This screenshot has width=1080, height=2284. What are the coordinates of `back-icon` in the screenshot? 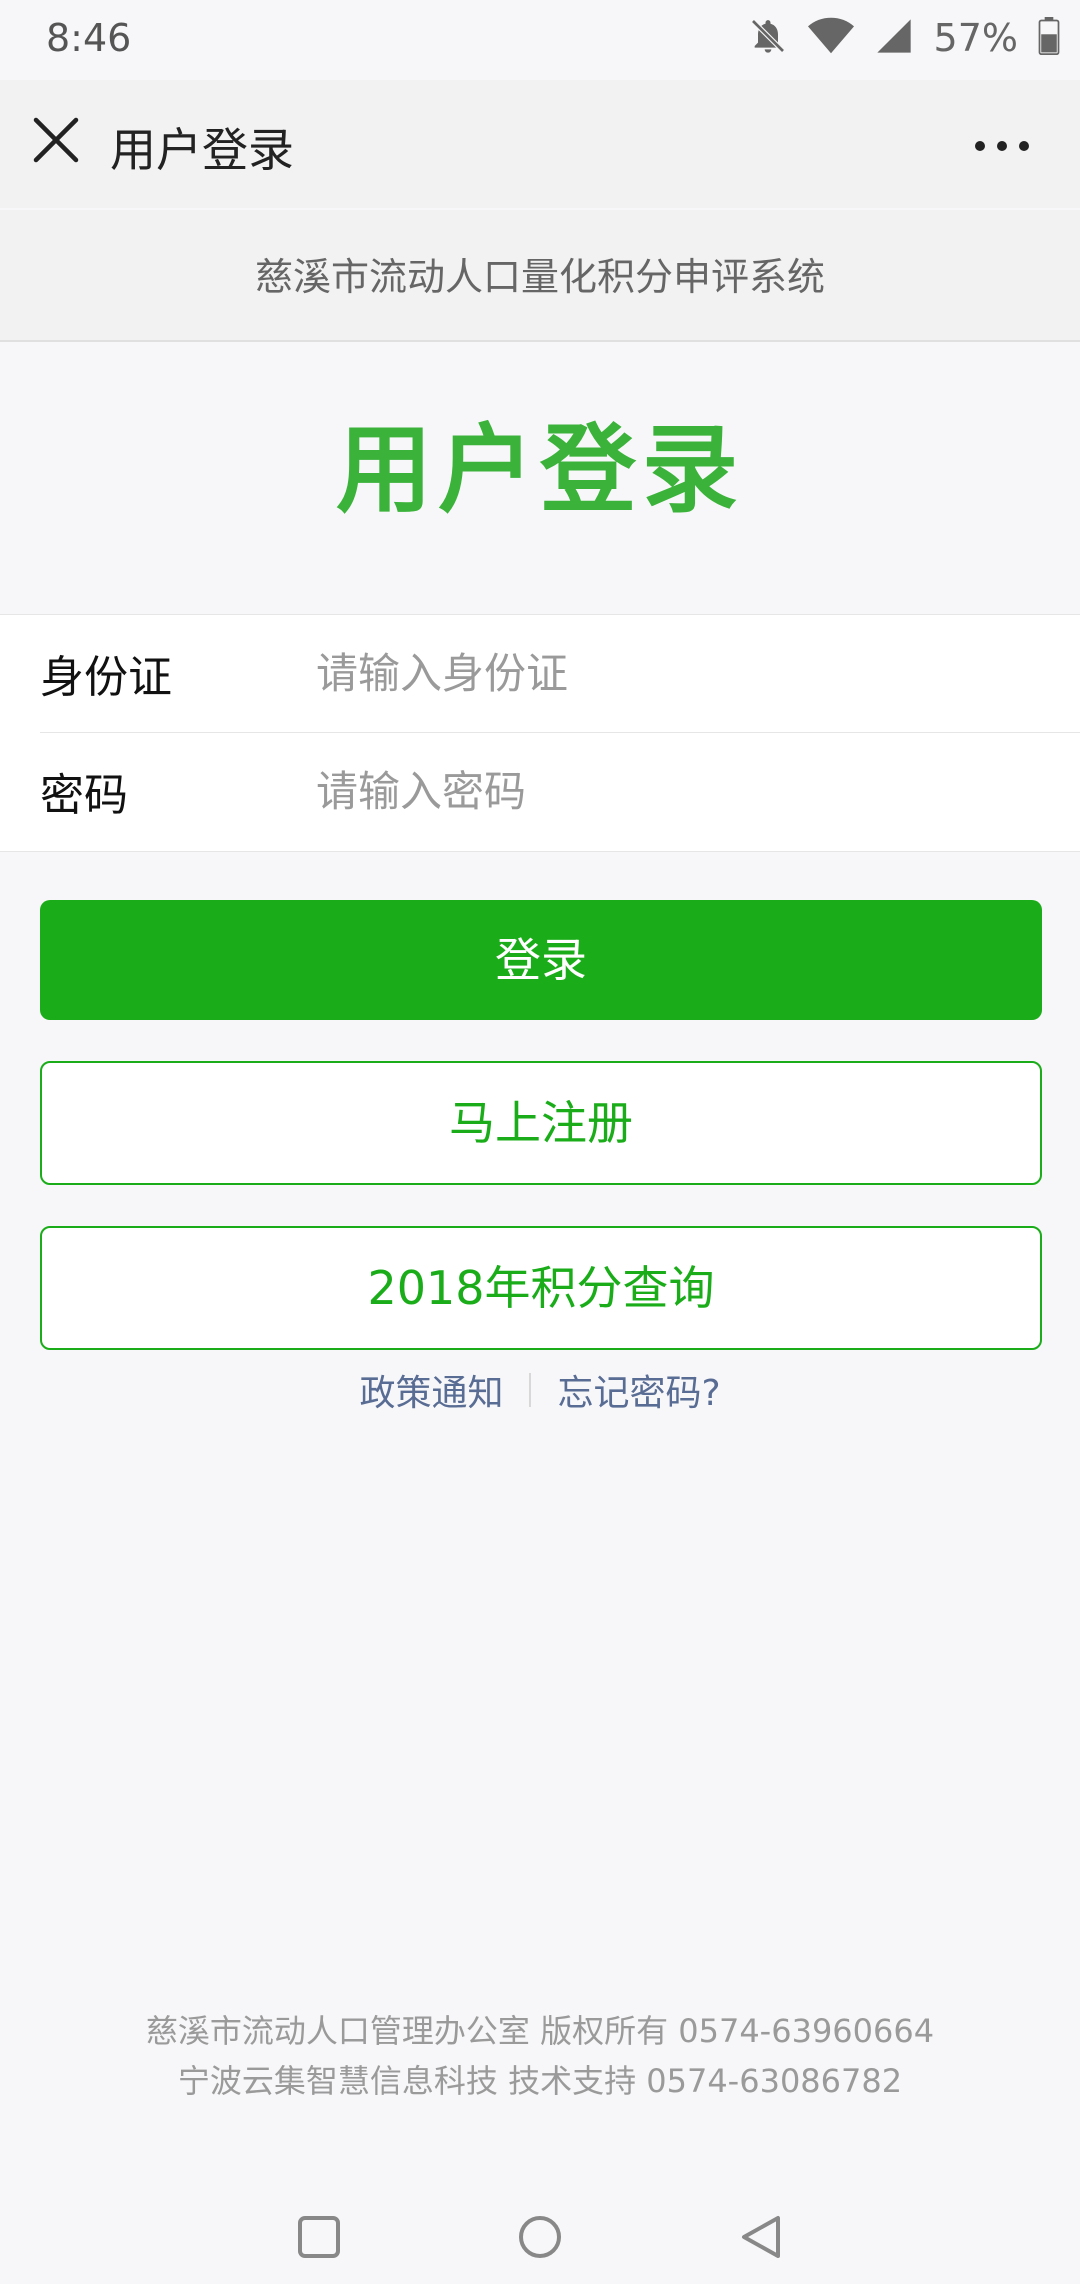 It's located at (761, 2237).